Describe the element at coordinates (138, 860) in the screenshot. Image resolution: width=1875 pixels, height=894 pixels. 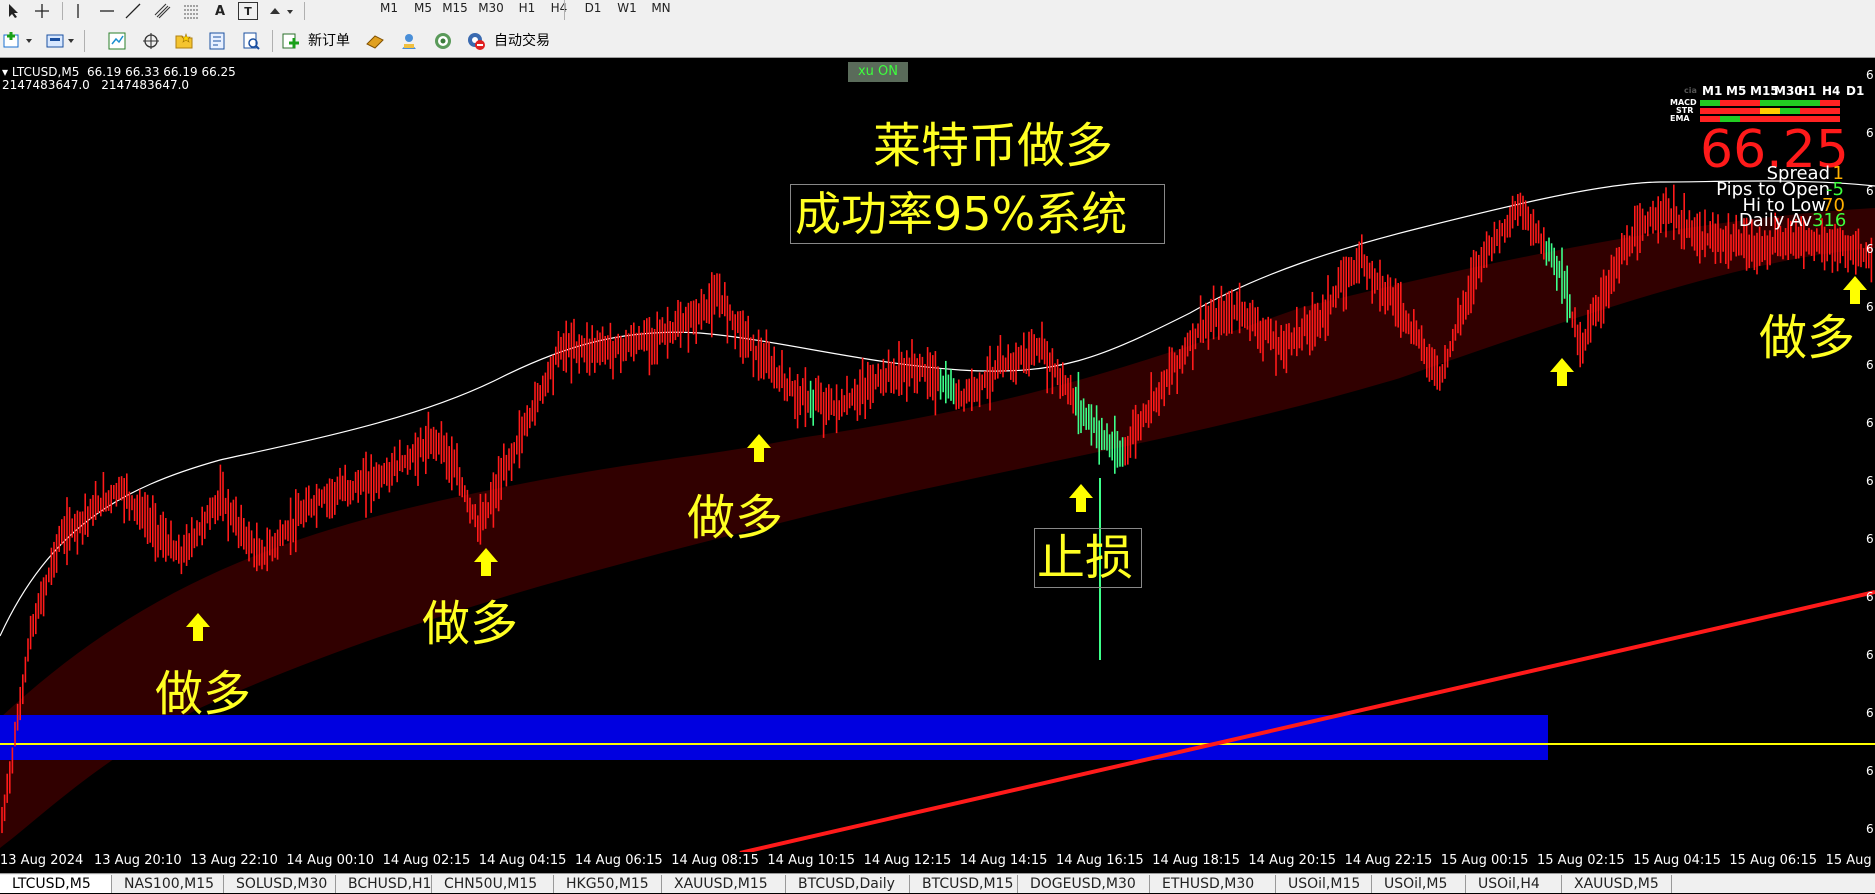
I see `time-axis-label: 13 Aug 20:10` at that location.